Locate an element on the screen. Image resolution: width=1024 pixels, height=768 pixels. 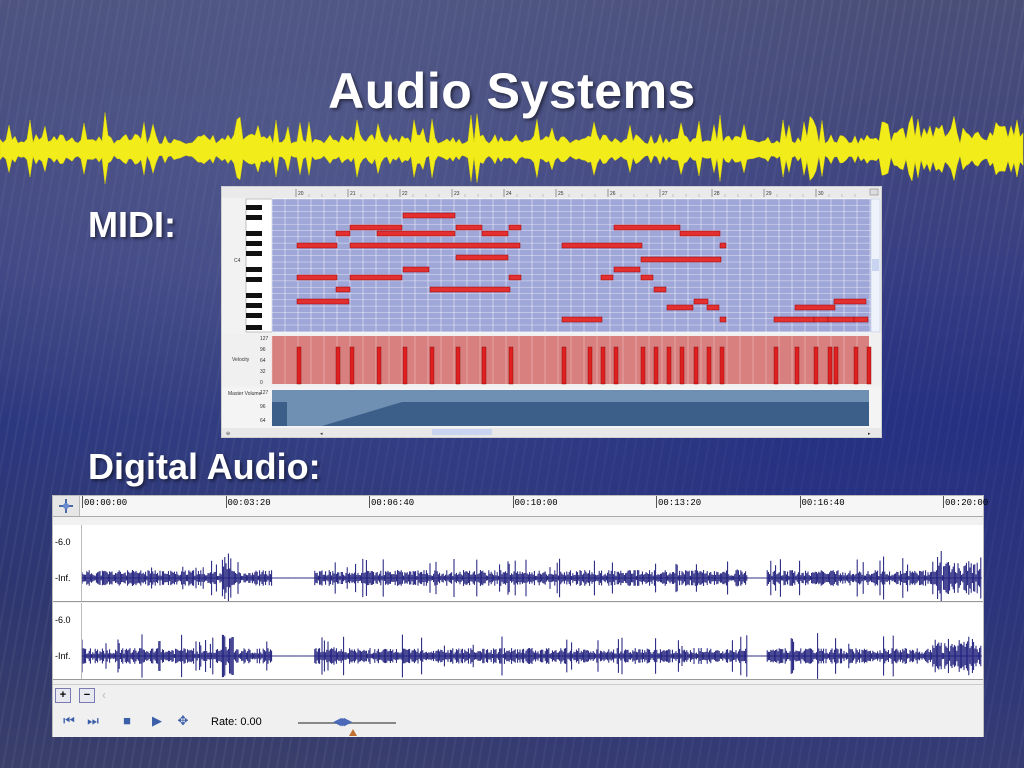
audio-channel-2: -6.0 -Inf. is located at coordinates (518, 641).